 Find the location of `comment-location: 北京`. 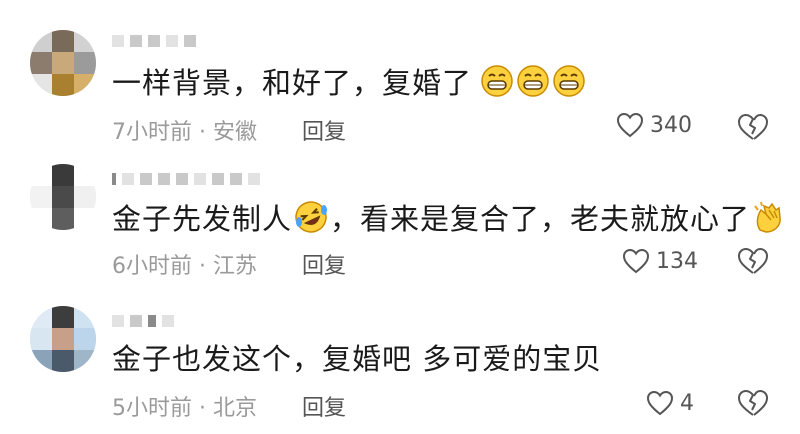

comment-location: 北京 is located at coordinates (235, 408).